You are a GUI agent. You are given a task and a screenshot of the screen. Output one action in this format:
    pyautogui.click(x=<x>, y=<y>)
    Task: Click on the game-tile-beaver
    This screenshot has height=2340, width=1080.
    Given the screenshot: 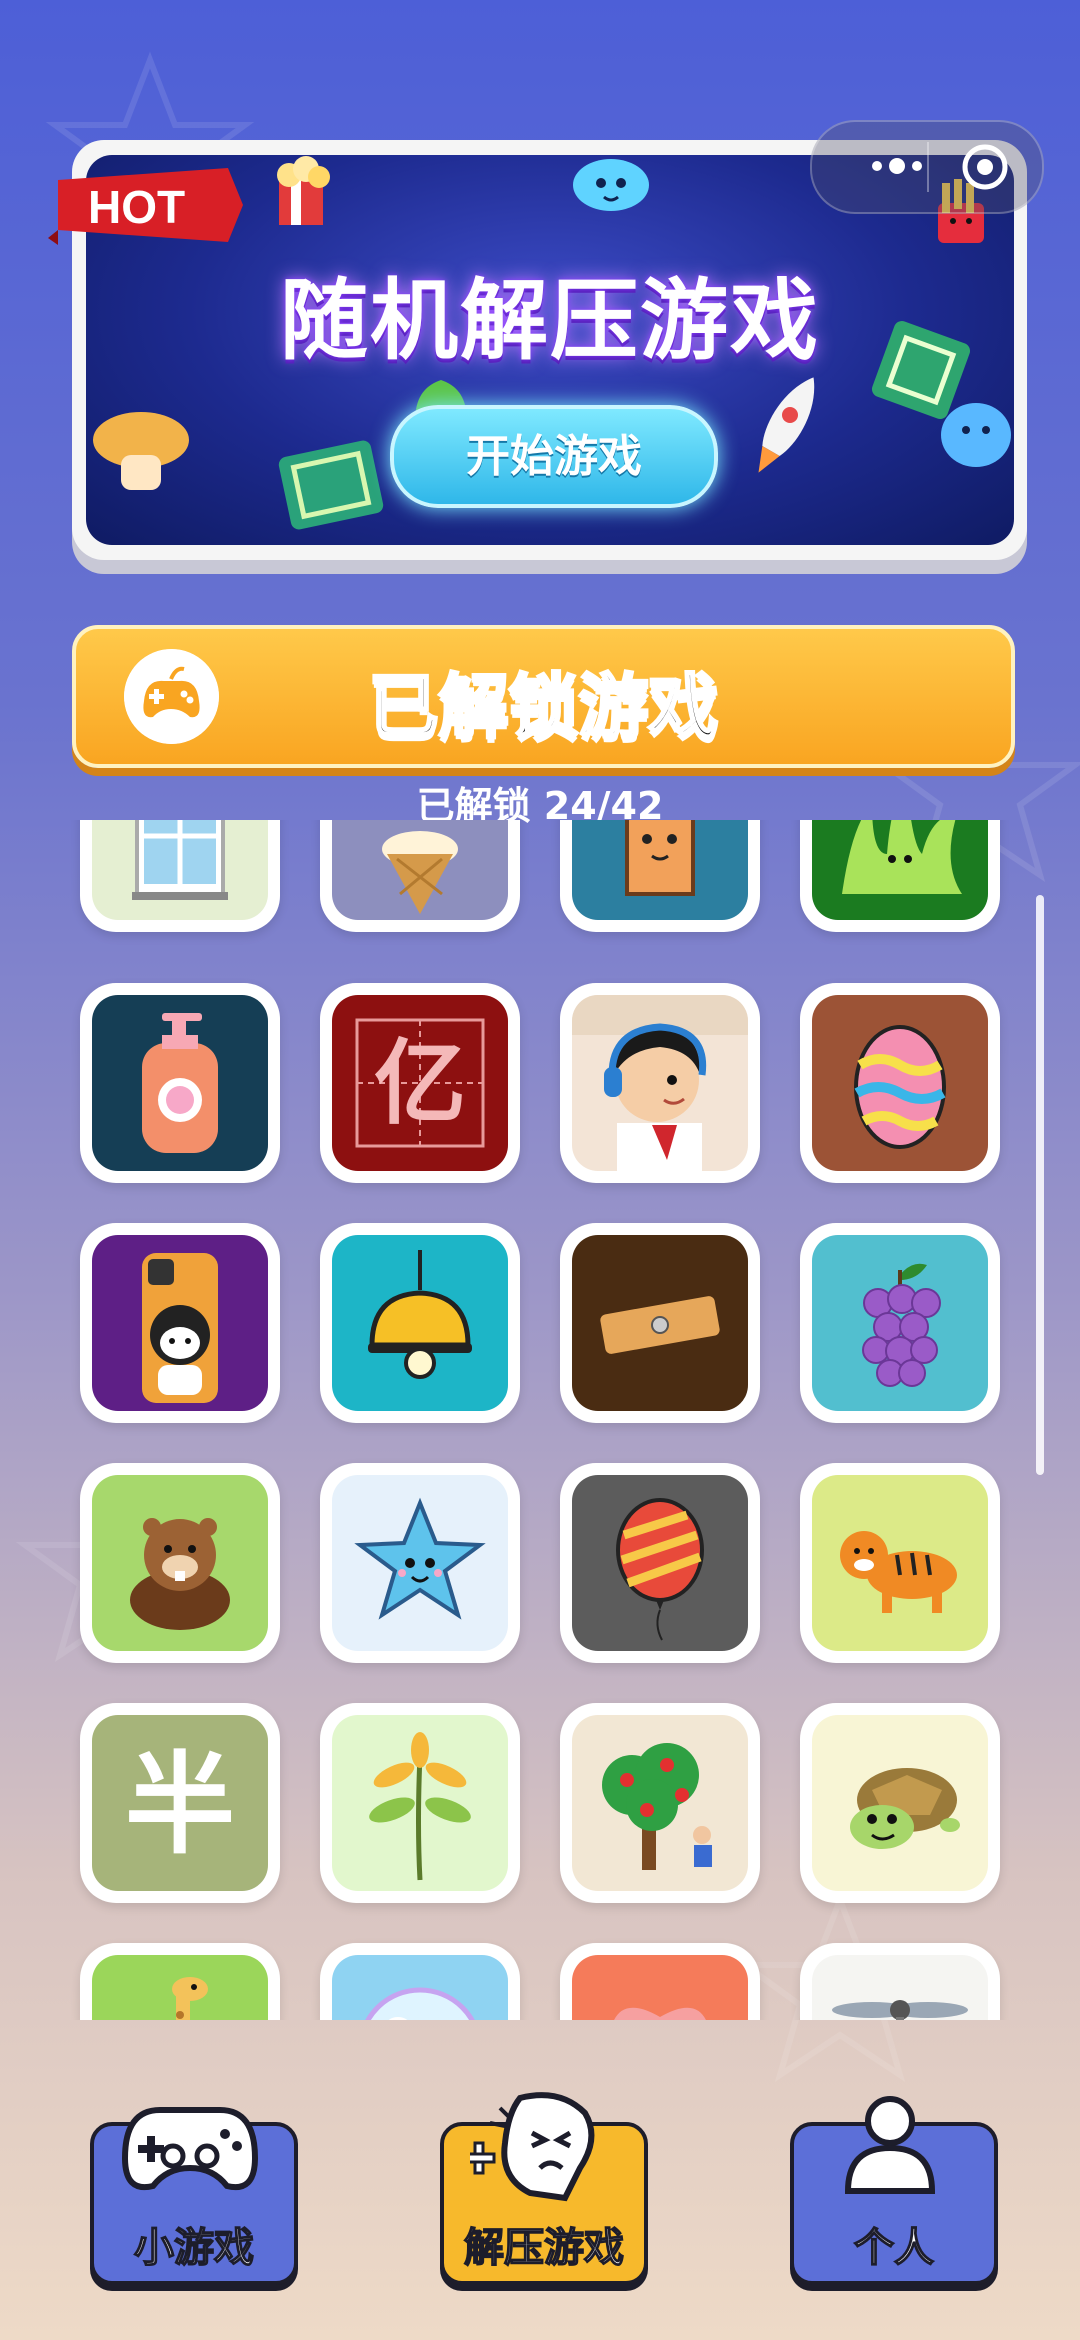 What is the action you would take?
    pyautogui.click(x=180, y=1563)
    